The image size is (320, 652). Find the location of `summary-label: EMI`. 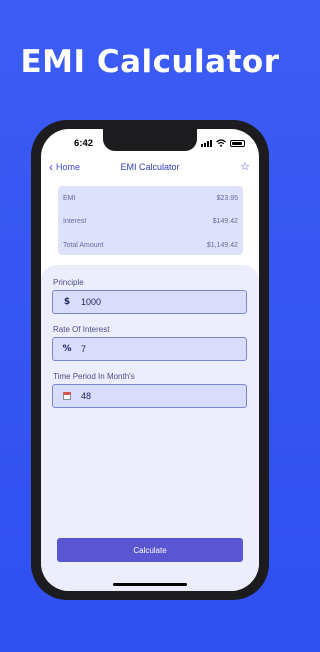

summary-label: EMI is located at coordinates (69, 198).